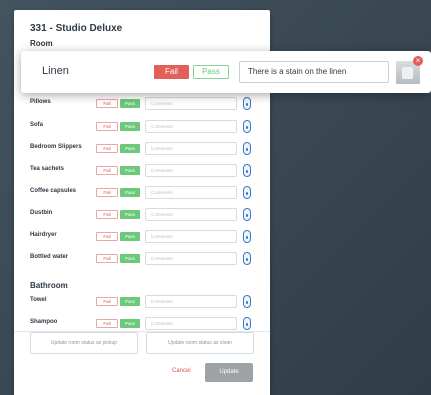 This screenshot has width=431, height=395. Describe the element at coordinates (56, 147) in the screenshot. I see `item-label: Bedroom Slippers` at that location.